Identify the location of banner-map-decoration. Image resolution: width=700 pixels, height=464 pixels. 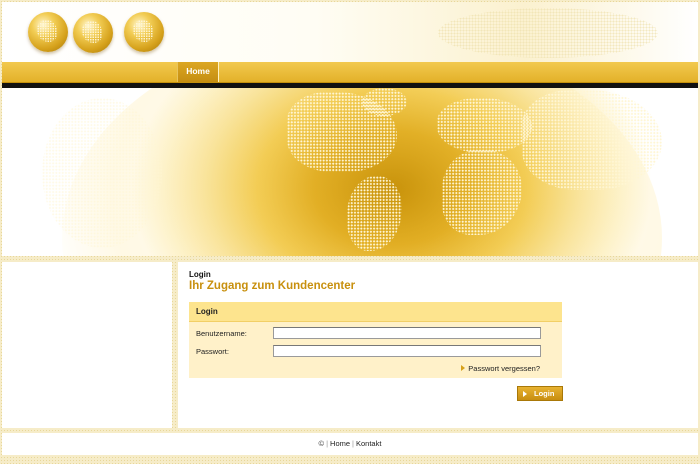
(548, 33).